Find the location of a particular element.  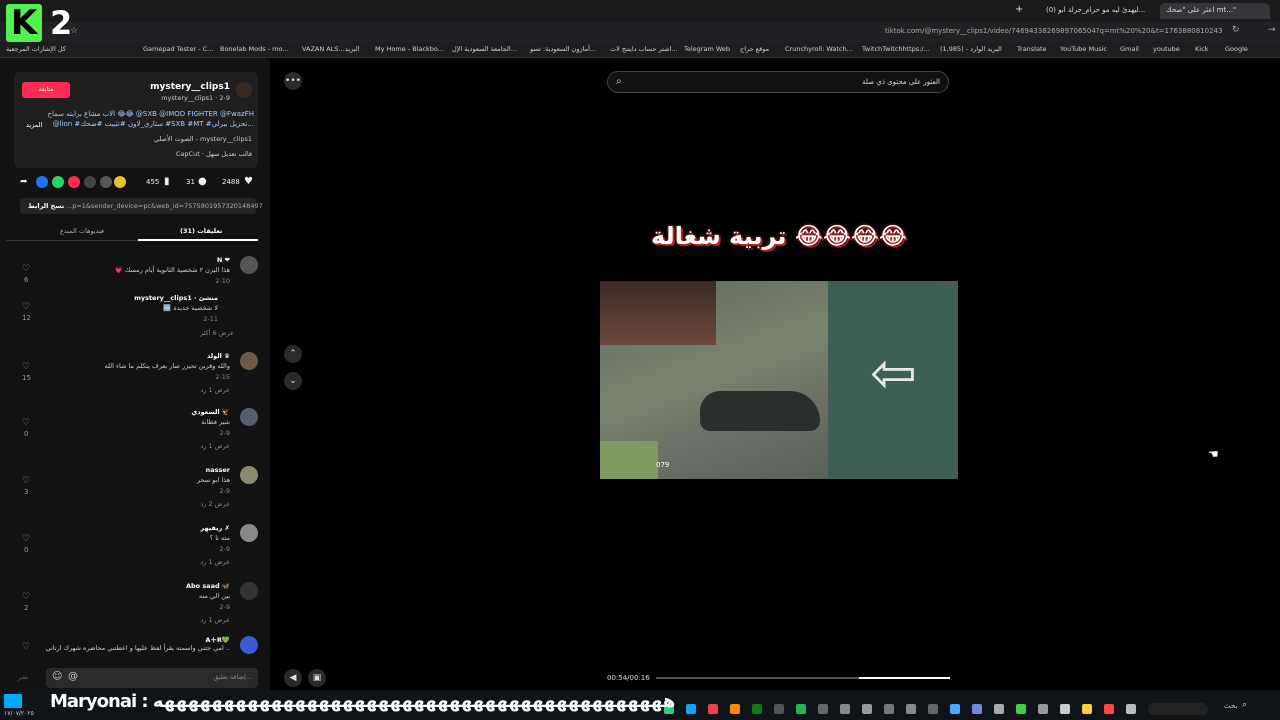

follow-button: متابعة is located at coordinates (46, 90).